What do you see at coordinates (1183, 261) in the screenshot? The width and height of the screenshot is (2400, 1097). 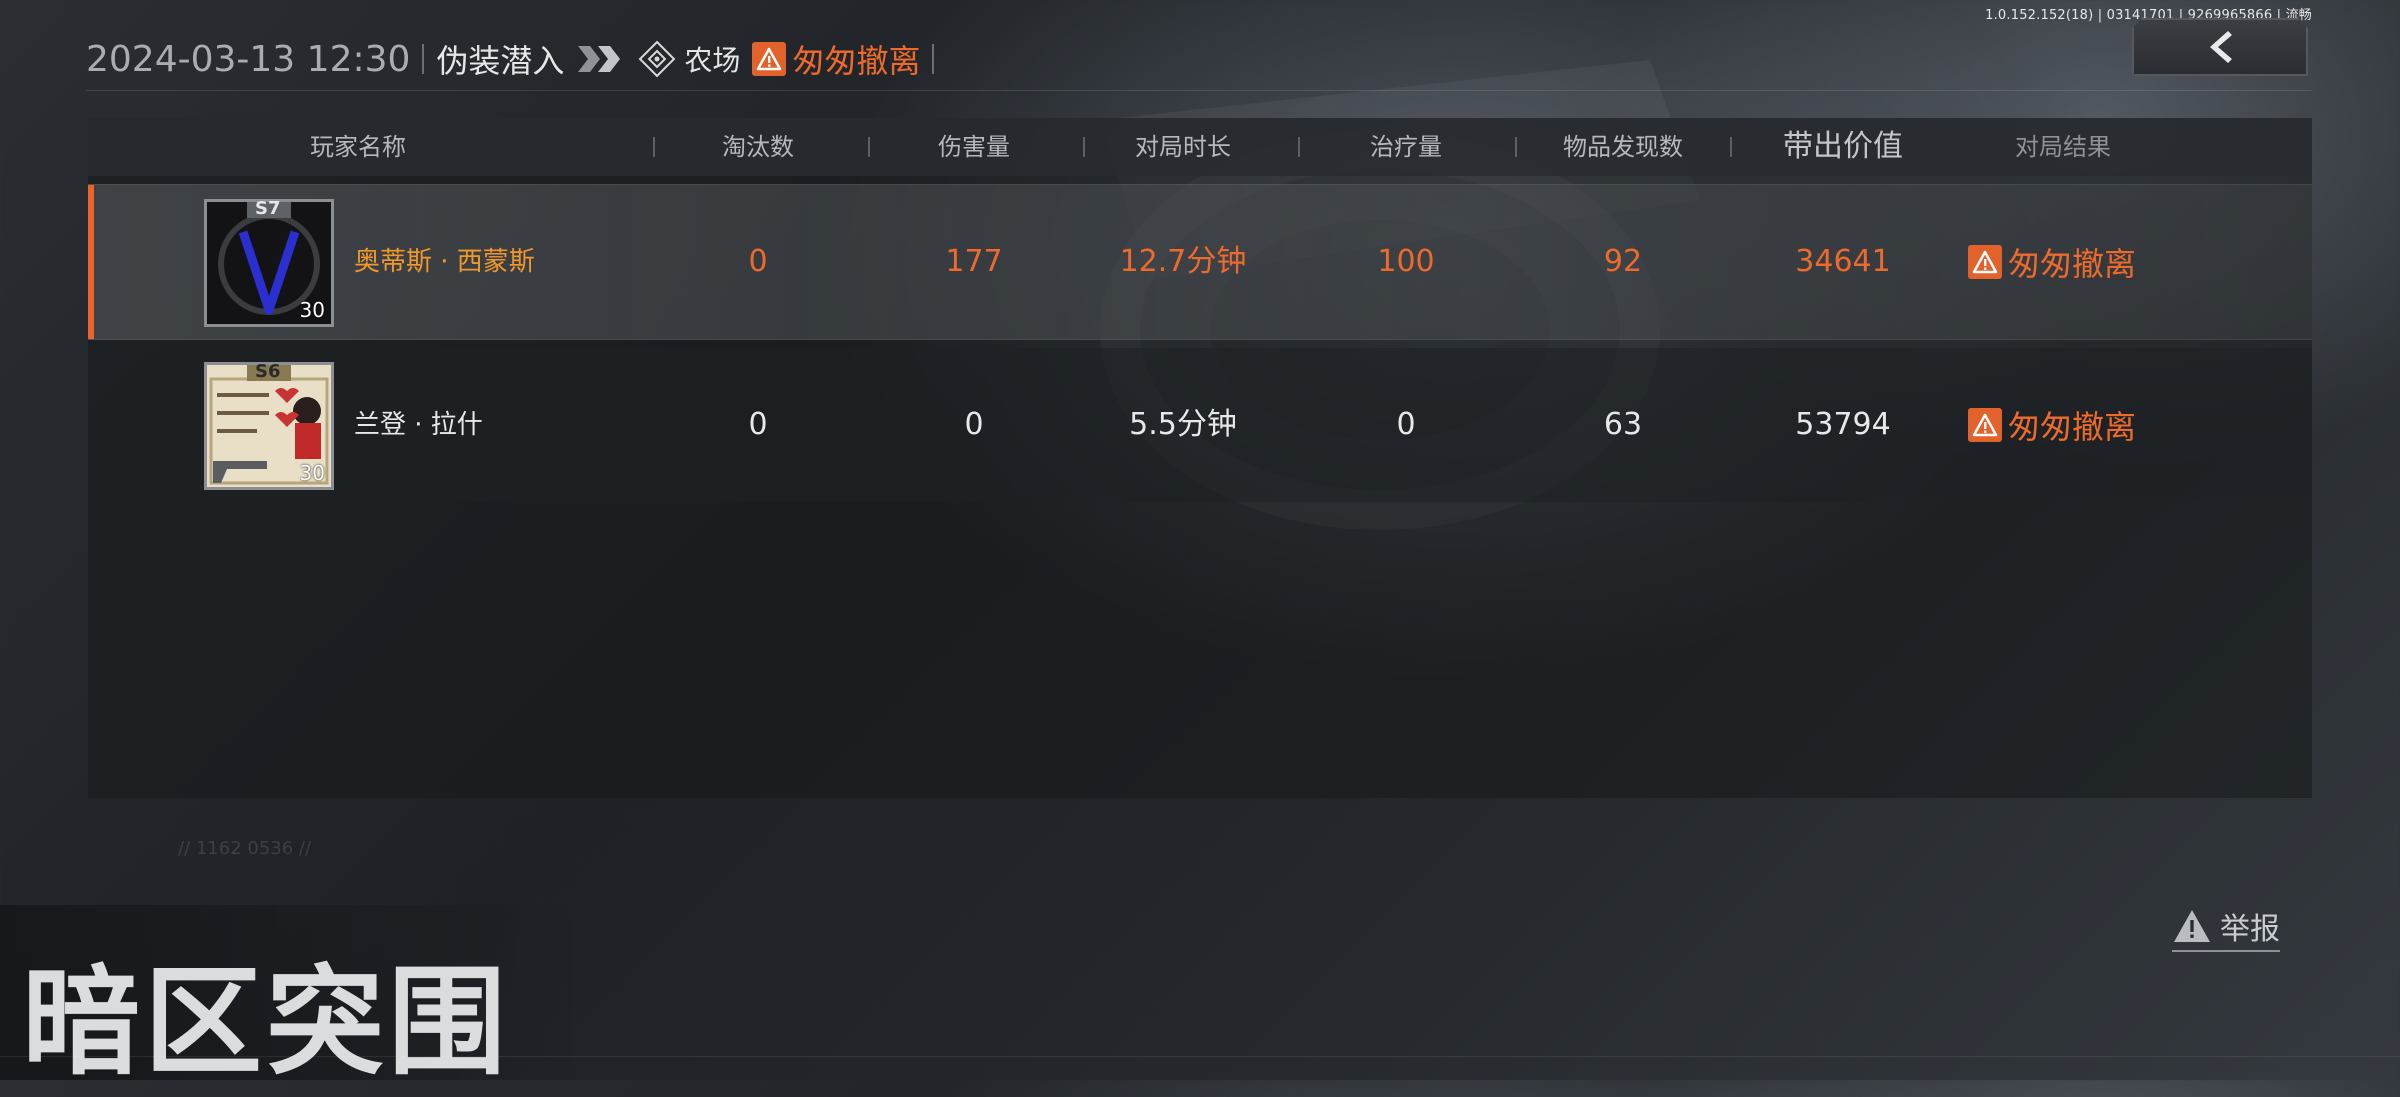 I see `duration-value: 12.7分钟` at bounding box center [1183, 261].